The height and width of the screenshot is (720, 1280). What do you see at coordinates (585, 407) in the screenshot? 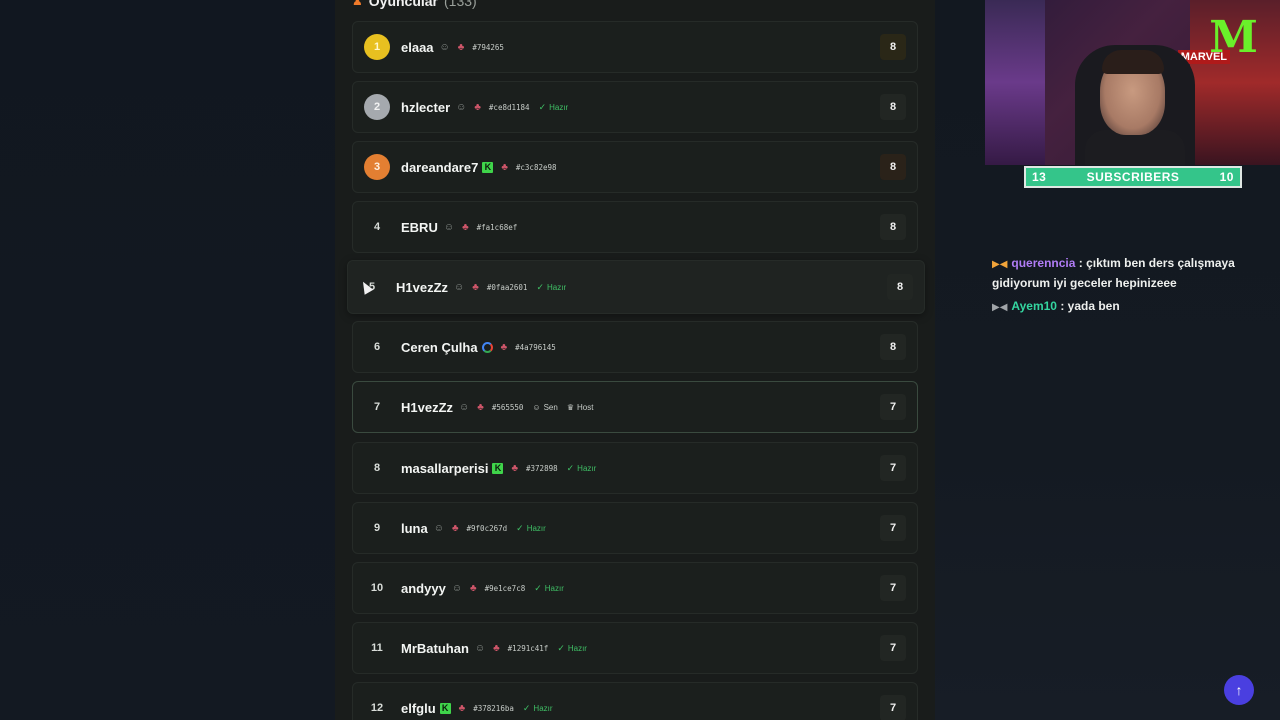
I see `host-label: Host` at bounding box center [585, 407].